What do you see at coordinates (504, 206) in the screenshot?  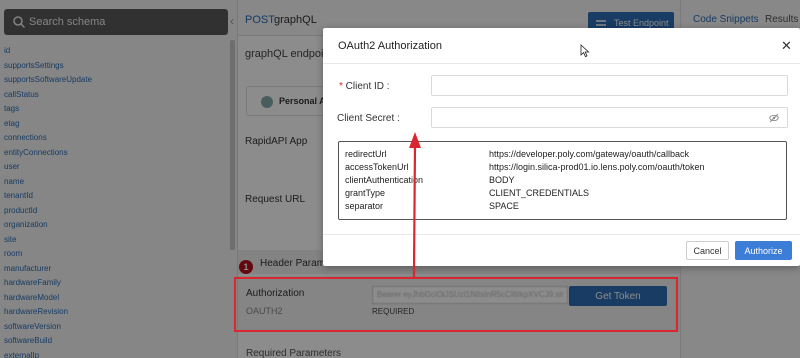 I see `config-value: SPACE` at bounding box center [504, 206].